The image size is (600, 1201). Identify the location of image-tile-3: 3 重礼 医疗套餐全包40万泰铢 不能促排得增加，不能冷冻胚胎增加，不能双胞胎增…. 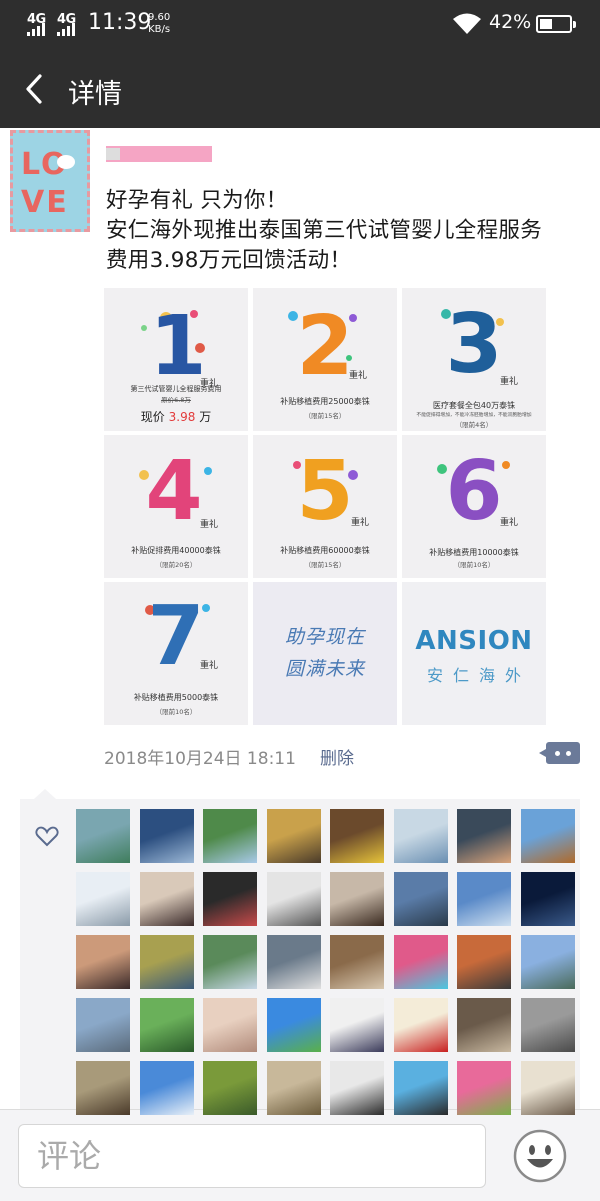
(474, 359).